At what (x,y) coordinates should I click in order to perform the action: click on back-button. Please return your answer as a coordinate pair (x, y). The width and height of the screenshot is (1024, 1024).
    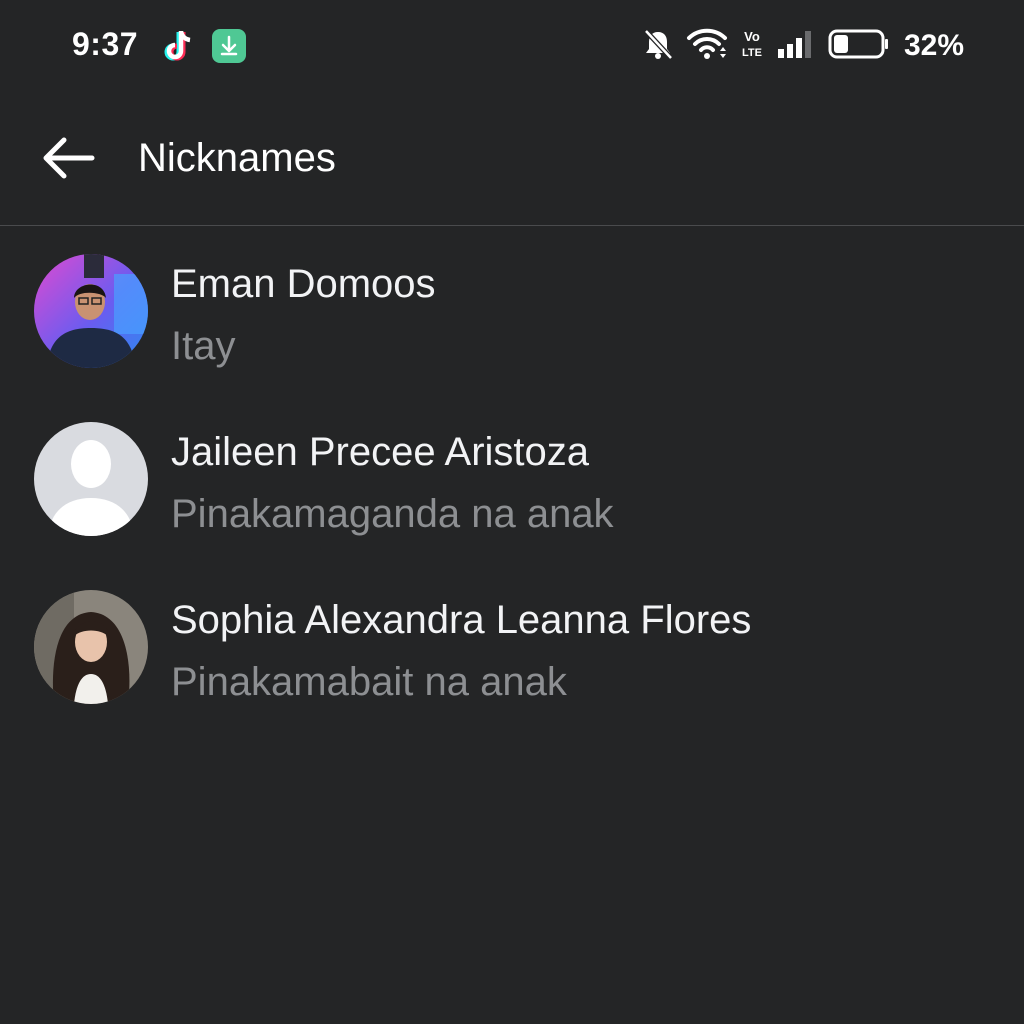
    Looking at the image, I should click on (68, 160).